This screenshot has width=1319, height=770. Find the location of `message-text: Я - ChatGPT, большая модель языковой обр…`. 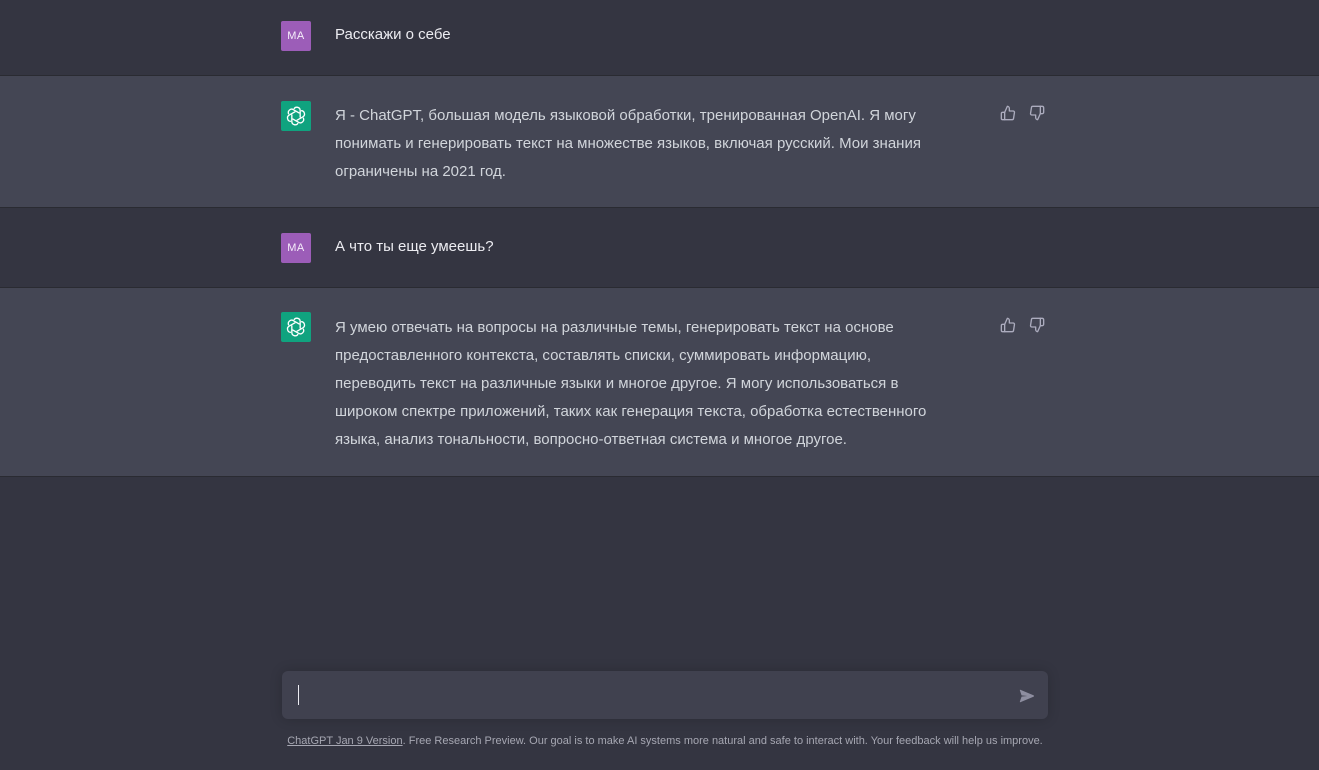

message-text: Я - ChatGPT, большая модель языковой обр… is located at coordinates (660, 144).